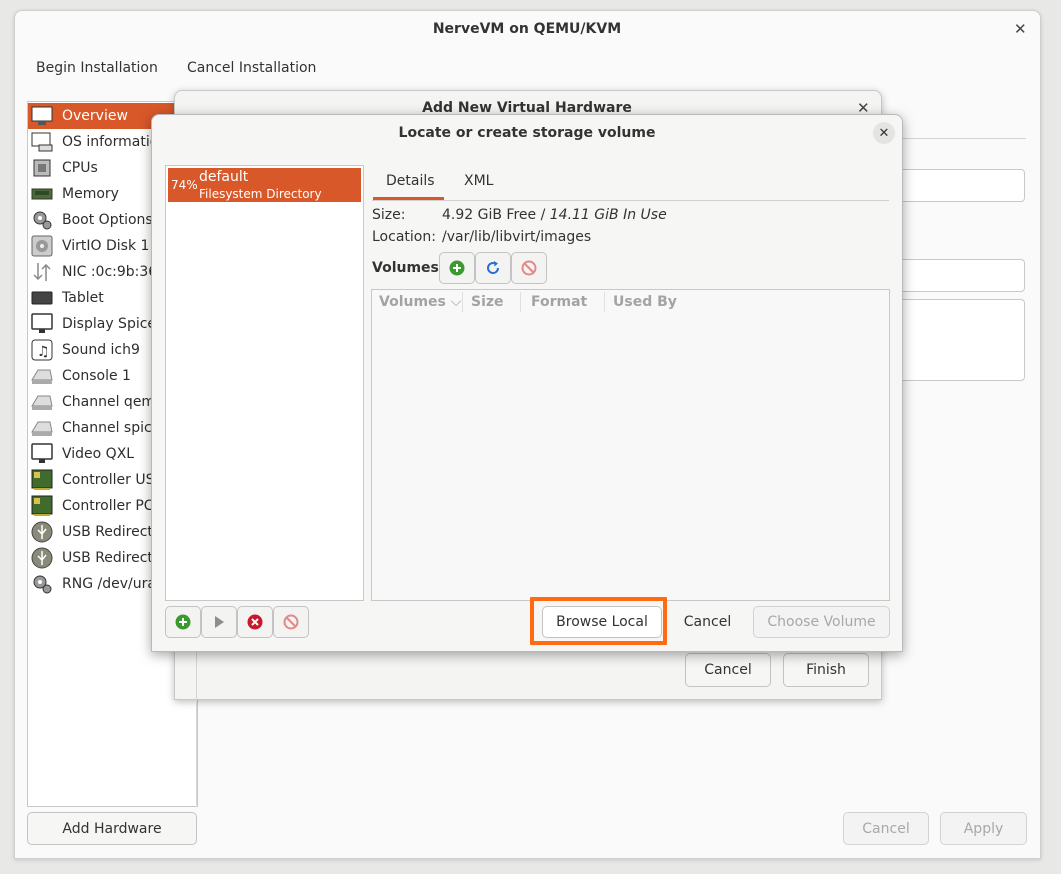 This screenshot has width=1061, height=874. What do you see at coordinates (645, 302) in the screenshot?
I see `column-used-by: Used By` at bounding box center [645, 302].